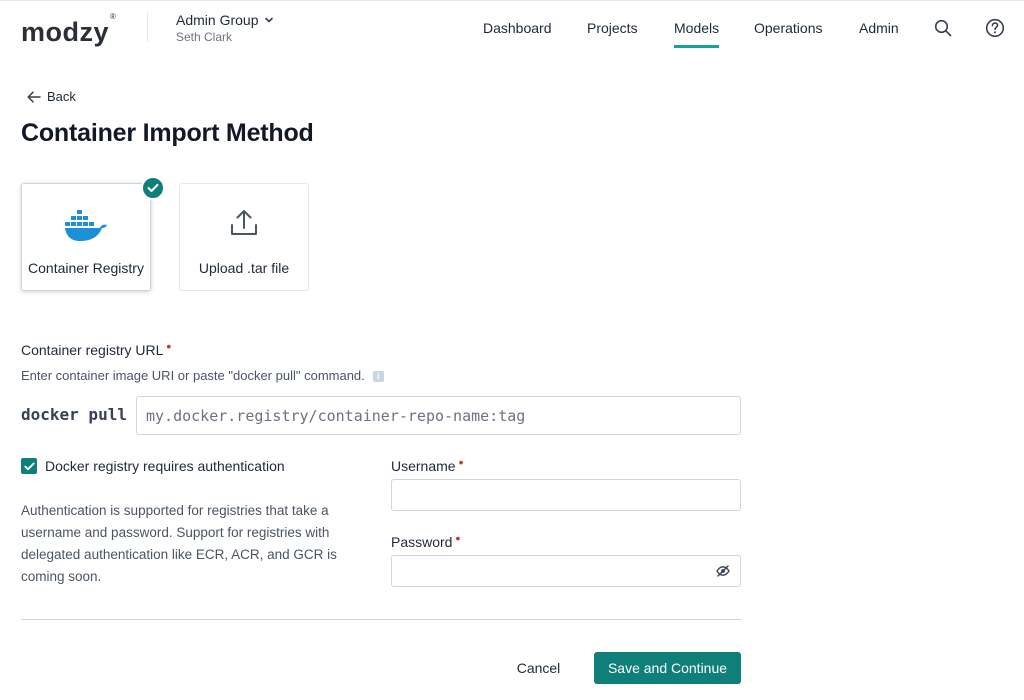 The width and height of the screenshot is (1024, 700). I want to click on arrow-left-icon, so click(34, 96).